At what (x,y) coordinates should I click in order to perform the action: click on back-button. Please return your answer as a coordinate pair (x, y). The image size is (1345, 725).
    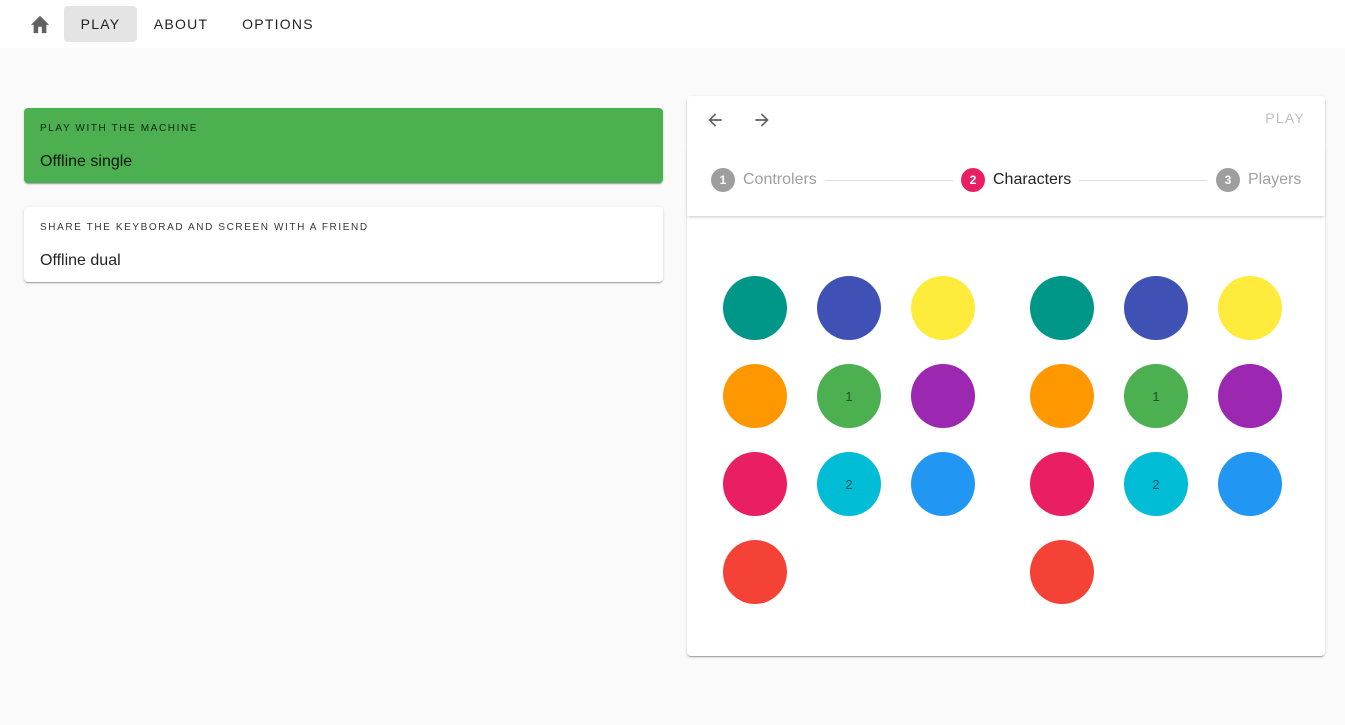
    Looking at the image, I should click on (715, 120).